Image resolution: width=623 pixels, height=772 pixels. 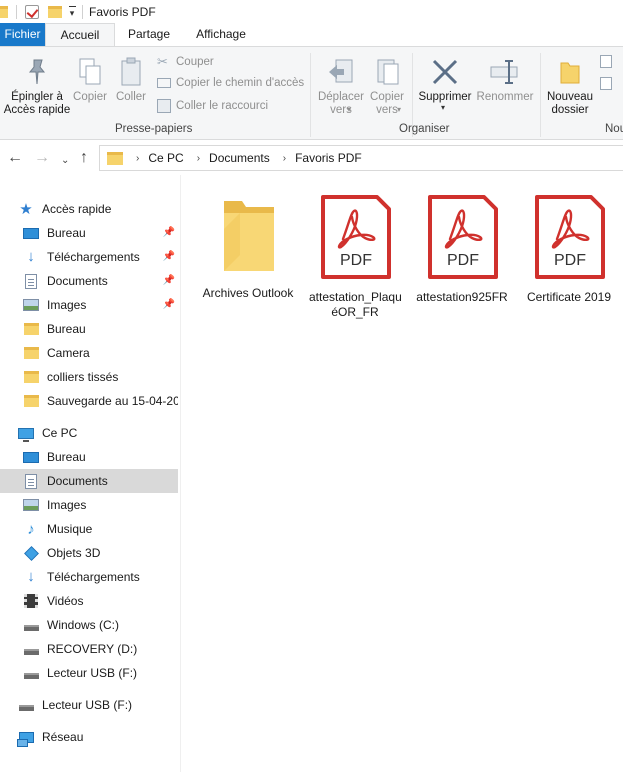 I want to click on sidebar-item-ce-pc: Ce PC, so click(x=89, y=433).